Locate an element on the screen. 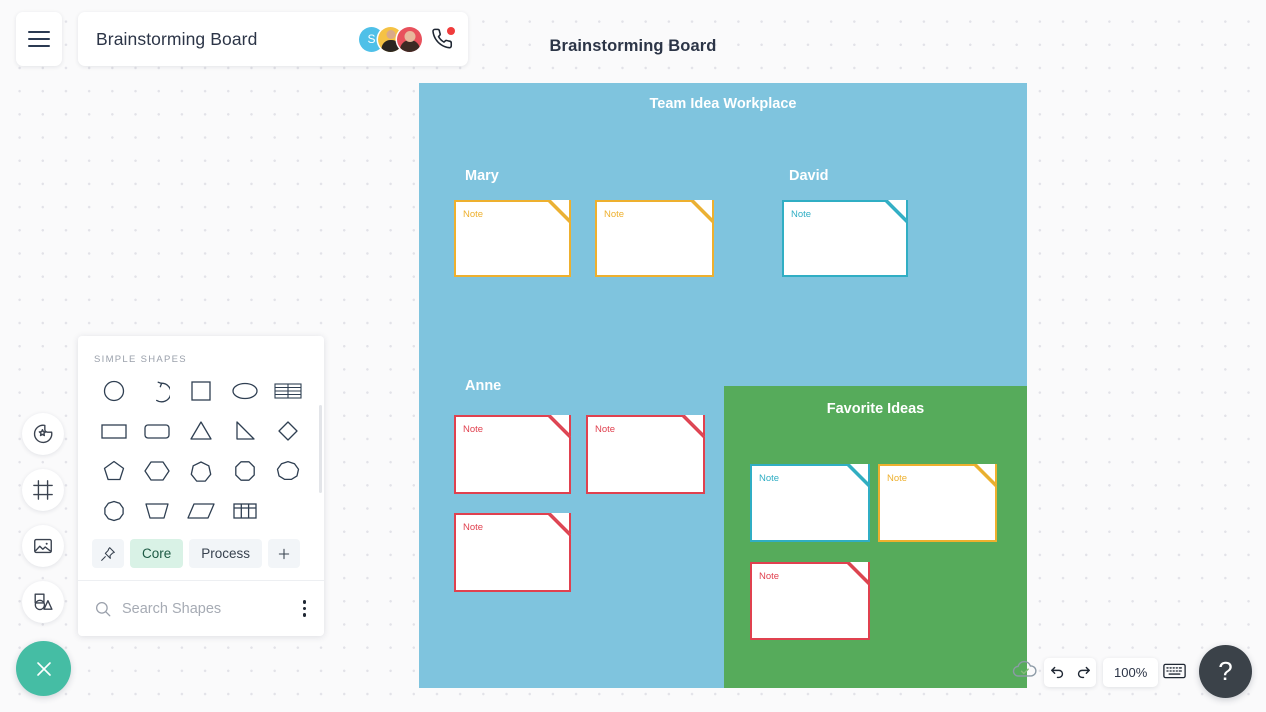 The width and height of the screenshot is (1266, 712). shapes-panel: SIMPLE SHAPES Core Process Search Shapes is located at coordinates (201, 486).